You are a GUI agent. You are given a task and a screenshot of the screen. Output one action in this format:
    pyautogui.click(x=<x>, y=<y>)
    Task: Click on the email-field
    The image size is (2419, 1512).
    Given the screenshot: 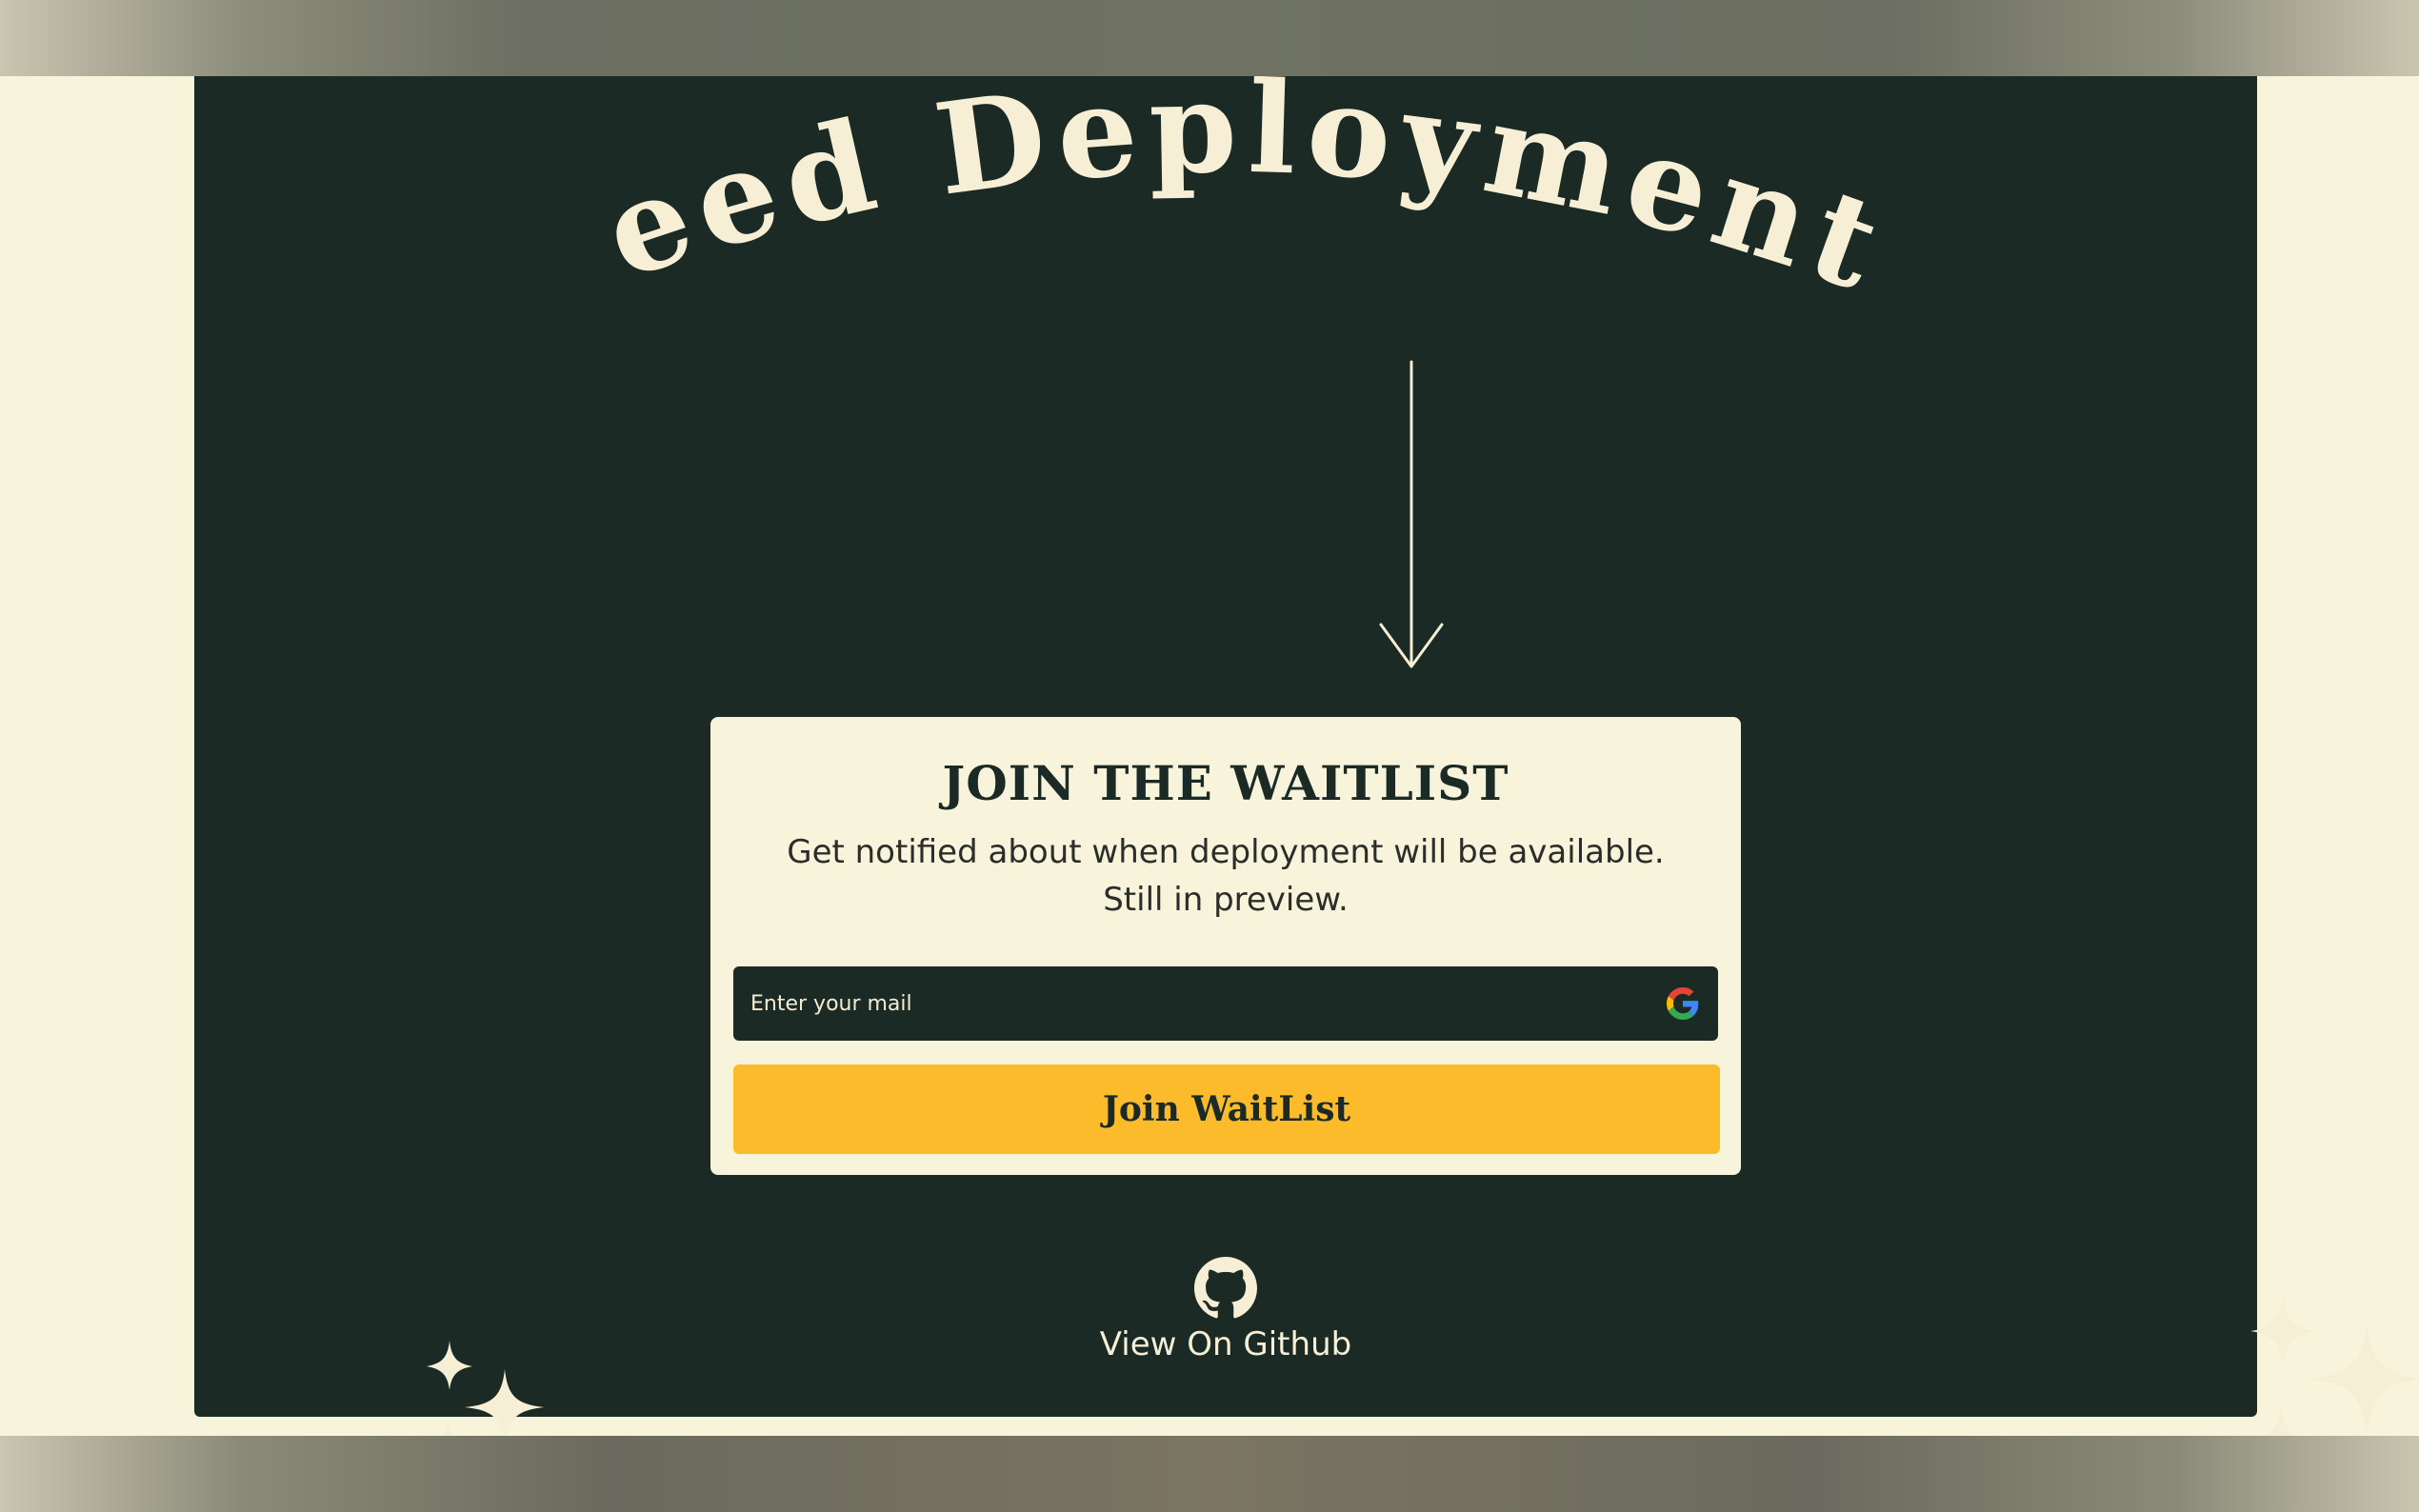 What is the action you would take?
    pyautogui.click(x=1181, y=1003)
    